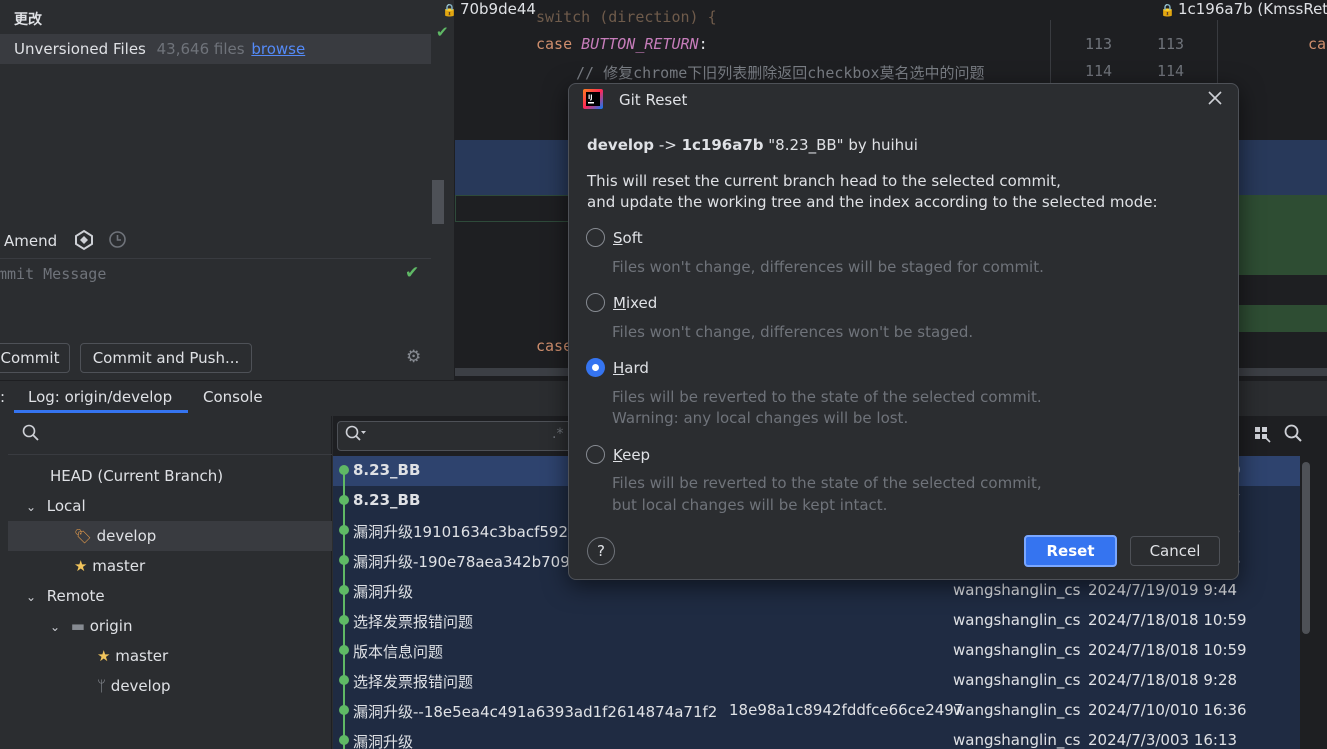 This screenshot has height=749, width=1327. Describe the element at coordinates (100, 397) in the screenshot. I see `tab-log: Log: origin/develop` at that location.